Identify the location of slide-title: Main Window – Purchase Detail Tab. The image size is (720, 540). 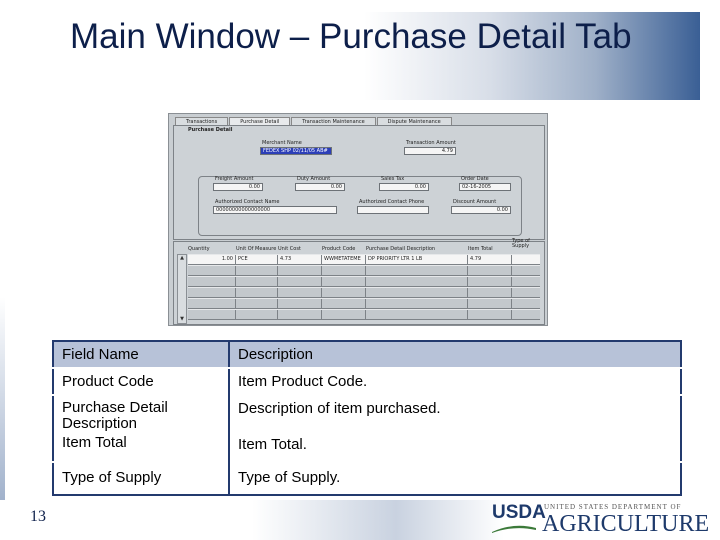
(351, 36).